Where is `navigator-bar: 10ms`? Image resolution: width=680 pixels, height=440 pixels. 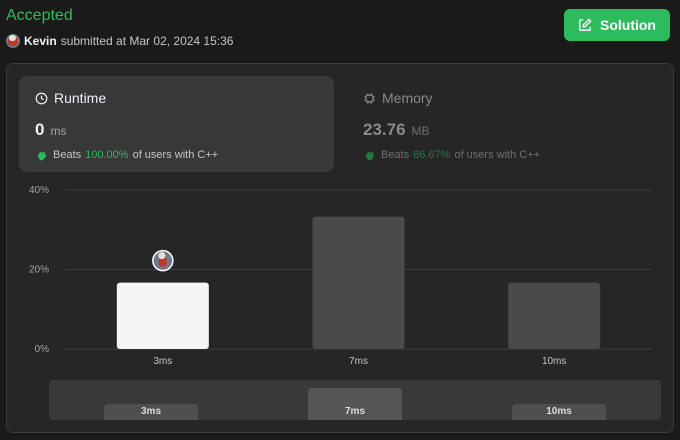 navigator-bar: 10ms is located at coordinates (559, 412).